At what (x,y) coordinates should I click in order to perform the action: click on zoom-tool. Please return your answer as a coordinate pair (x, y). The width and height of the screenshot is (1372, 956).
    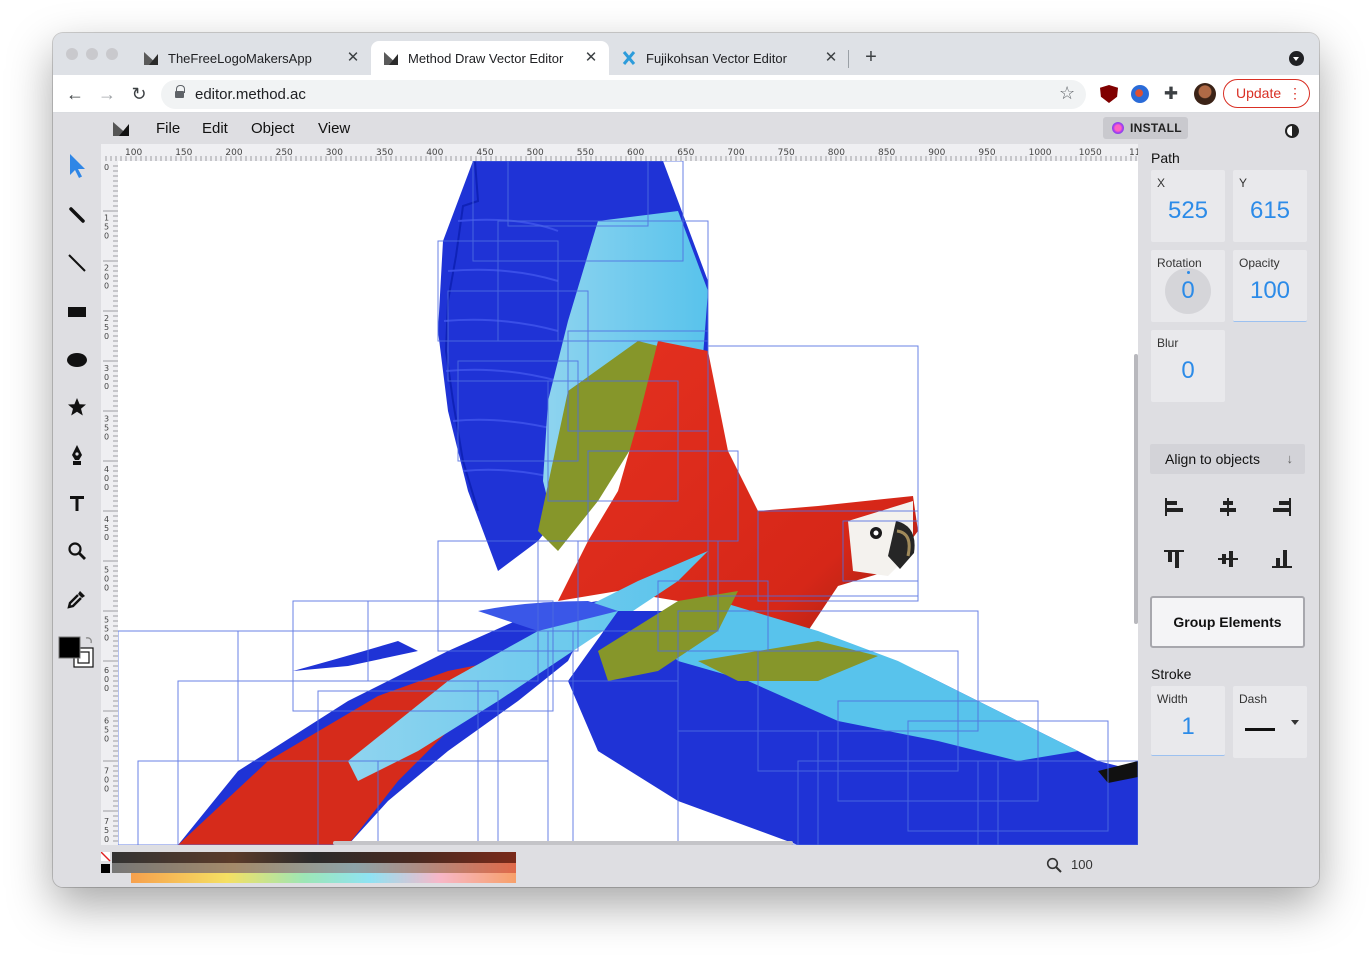
    Looking at the image, I should click on (77, 551).